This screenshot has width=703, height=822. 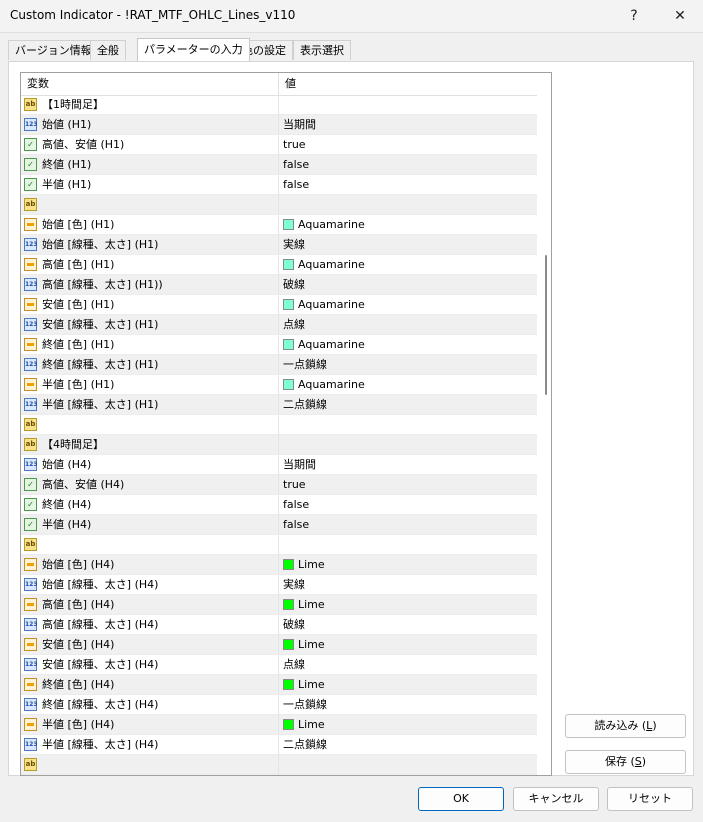 What do you see at coordinates (150, 465) in the screenshot?
I see `parameter-name-cell: 123 始値 (H4)` at bounding box center [150, 465].